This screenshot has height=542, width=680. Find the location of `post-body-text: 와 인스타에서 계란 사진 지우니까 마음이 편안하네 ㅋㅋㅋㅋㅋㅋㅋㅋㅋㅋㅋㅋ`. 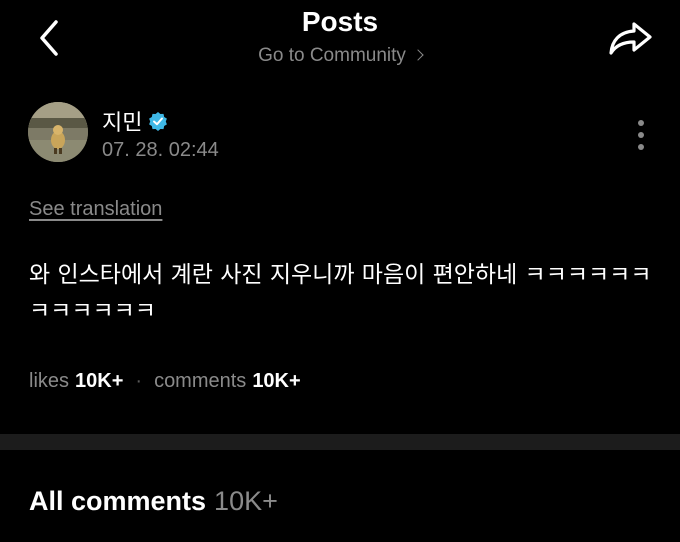

post-body-text: 와 인스타에서 계란 사진 지우니까 마음이 편안하네 ㅋㅋㅋㅋㅋㅋㅋㅋㅋㅋㅋㅋ is located at coordinates (340, 293).